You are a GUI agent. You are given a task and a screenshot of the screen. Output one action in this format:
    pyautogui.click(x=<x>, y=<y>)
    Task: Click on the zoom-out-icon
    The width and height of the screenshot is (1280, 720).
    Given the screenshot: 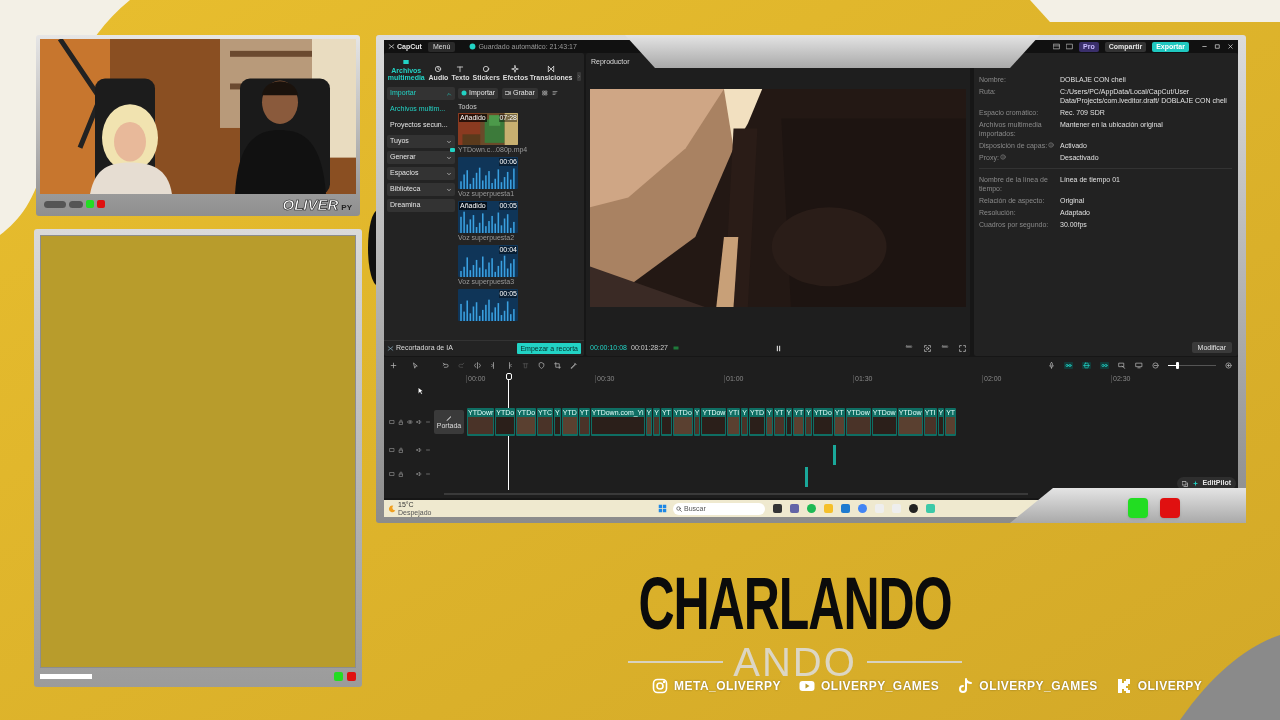 What is the action you would take?
    pyautogui.click(x=1155, y=365)
    